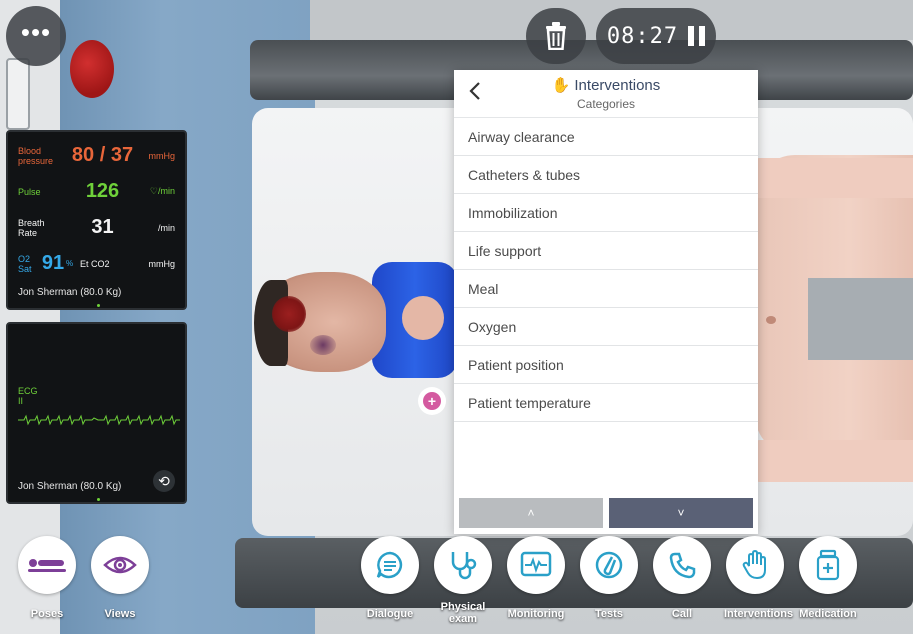  I want to click on session-timer: 08:27, so click(656, 36).